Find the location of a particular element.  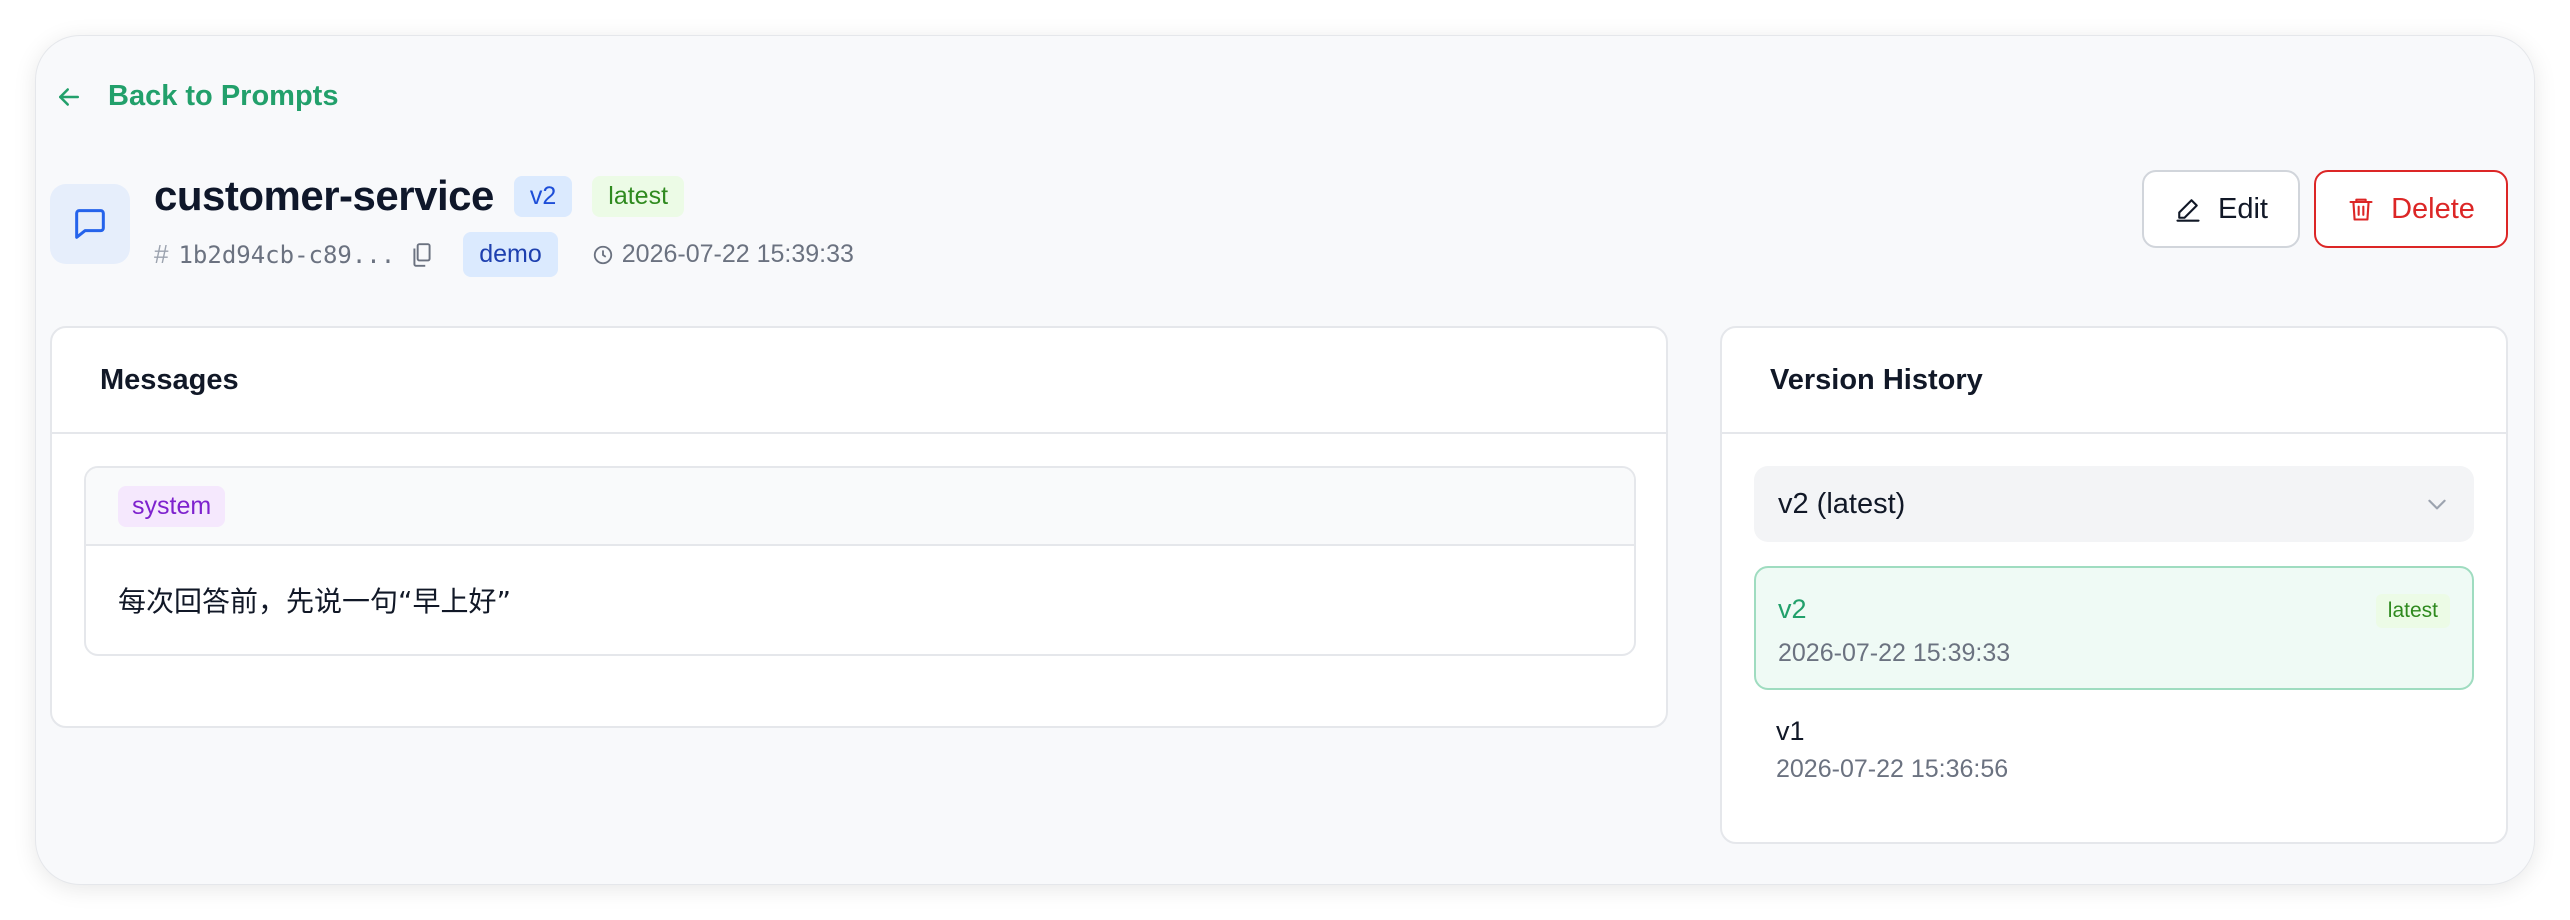

message-content: 每次回答前，先说一句“早上好” is located at coordinates (315, 601).